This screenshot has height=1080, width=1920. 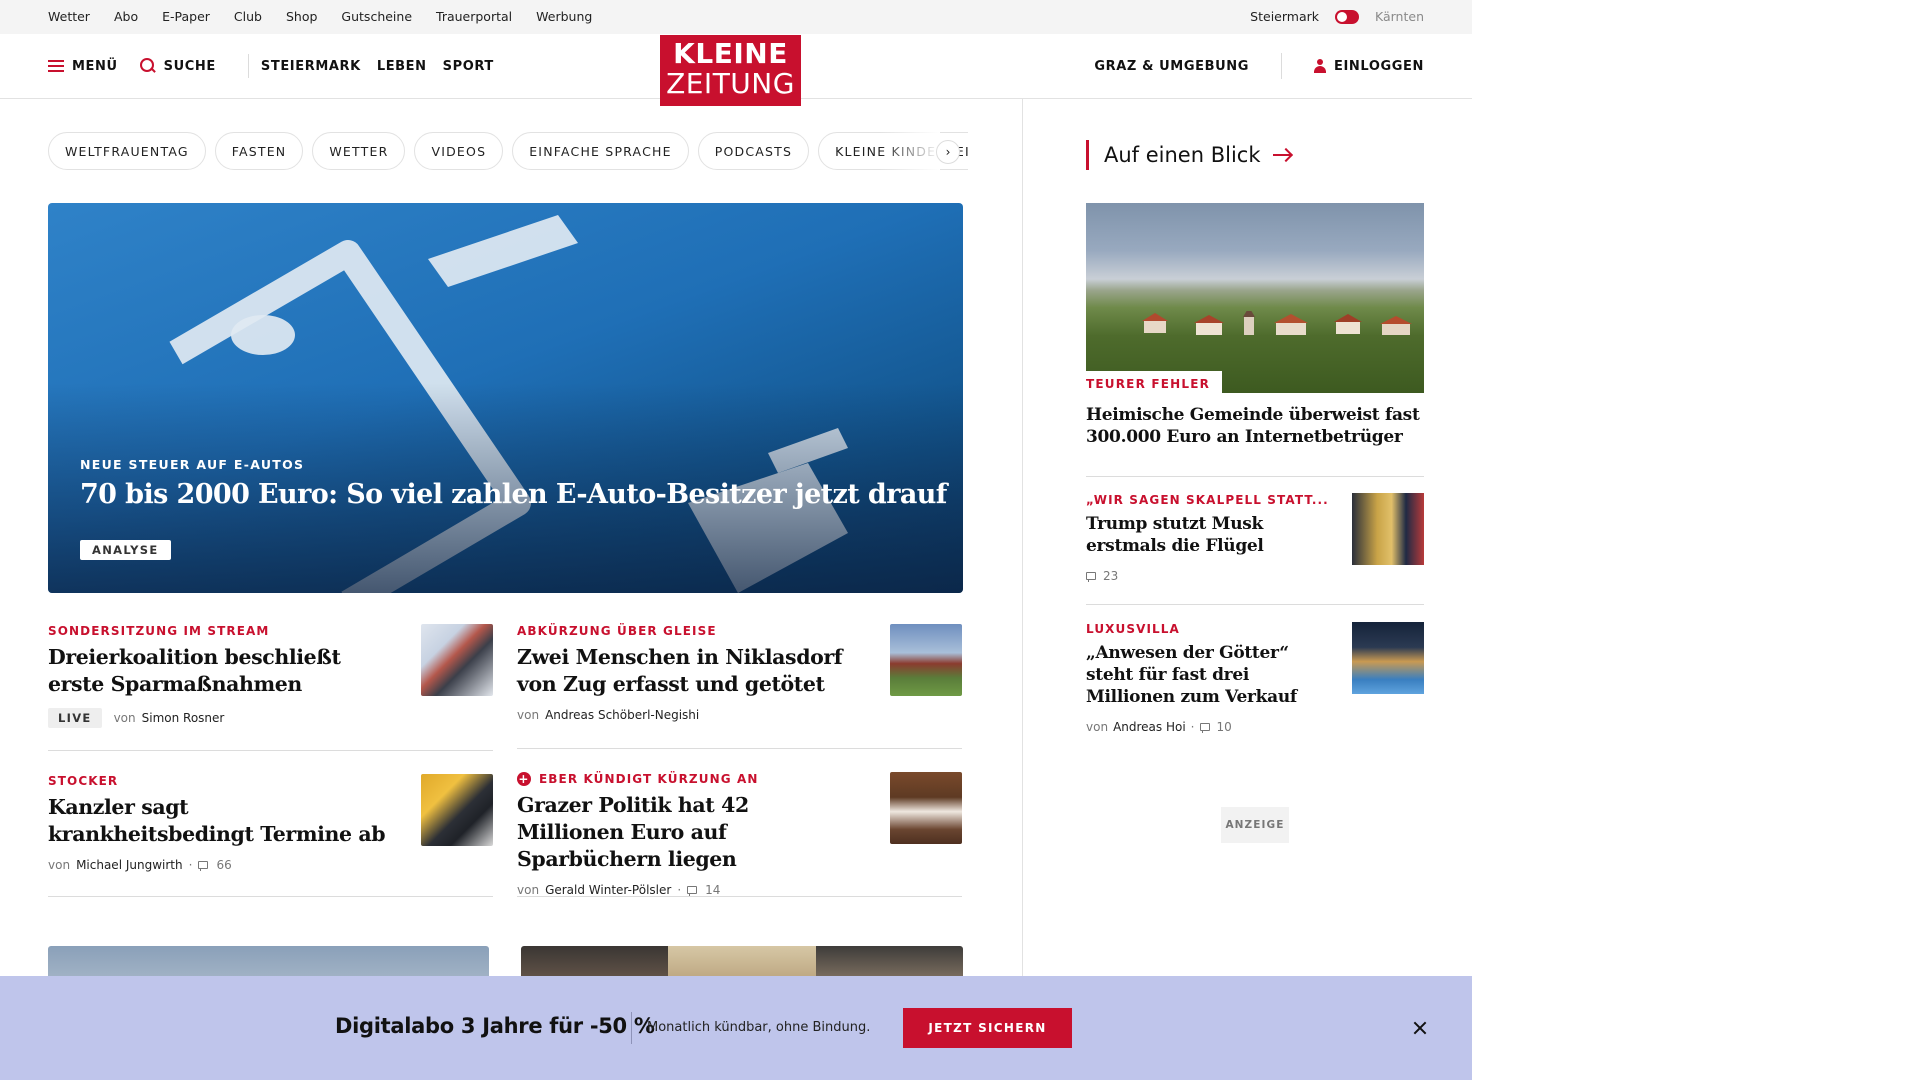 I want to click on region-toggle, so click(x=1347, y=16).